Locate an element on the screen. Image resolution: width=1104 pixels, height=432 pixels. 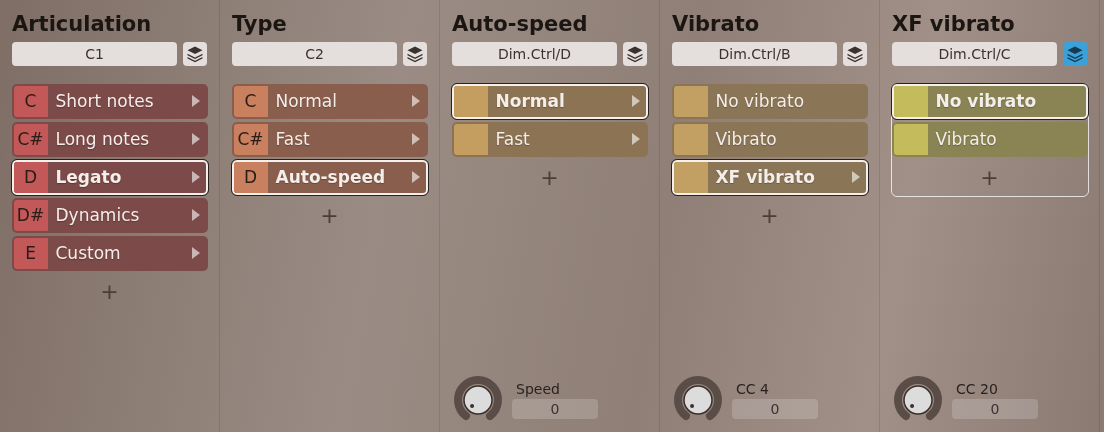
articulation-item: D Legato is located at coordinates (109, 177).